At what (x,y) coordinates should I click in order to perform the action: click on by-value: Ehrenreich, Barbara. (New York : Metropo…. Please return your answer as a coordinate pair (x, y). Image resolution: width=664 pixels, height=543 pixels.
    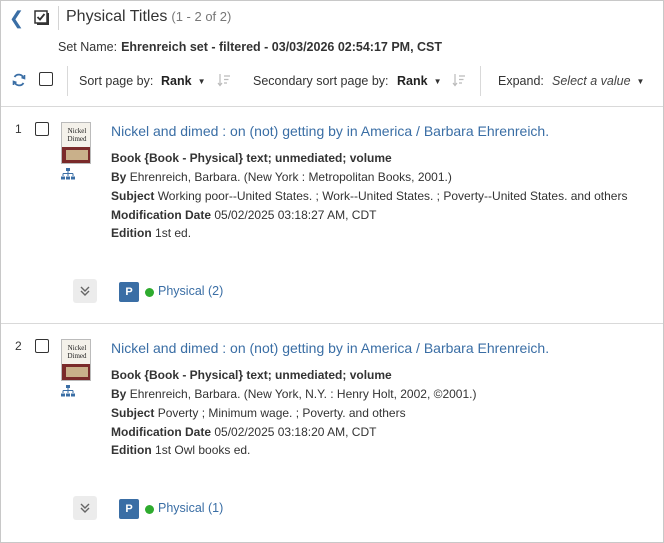
    Looking at the image, I should click on (290, 177).